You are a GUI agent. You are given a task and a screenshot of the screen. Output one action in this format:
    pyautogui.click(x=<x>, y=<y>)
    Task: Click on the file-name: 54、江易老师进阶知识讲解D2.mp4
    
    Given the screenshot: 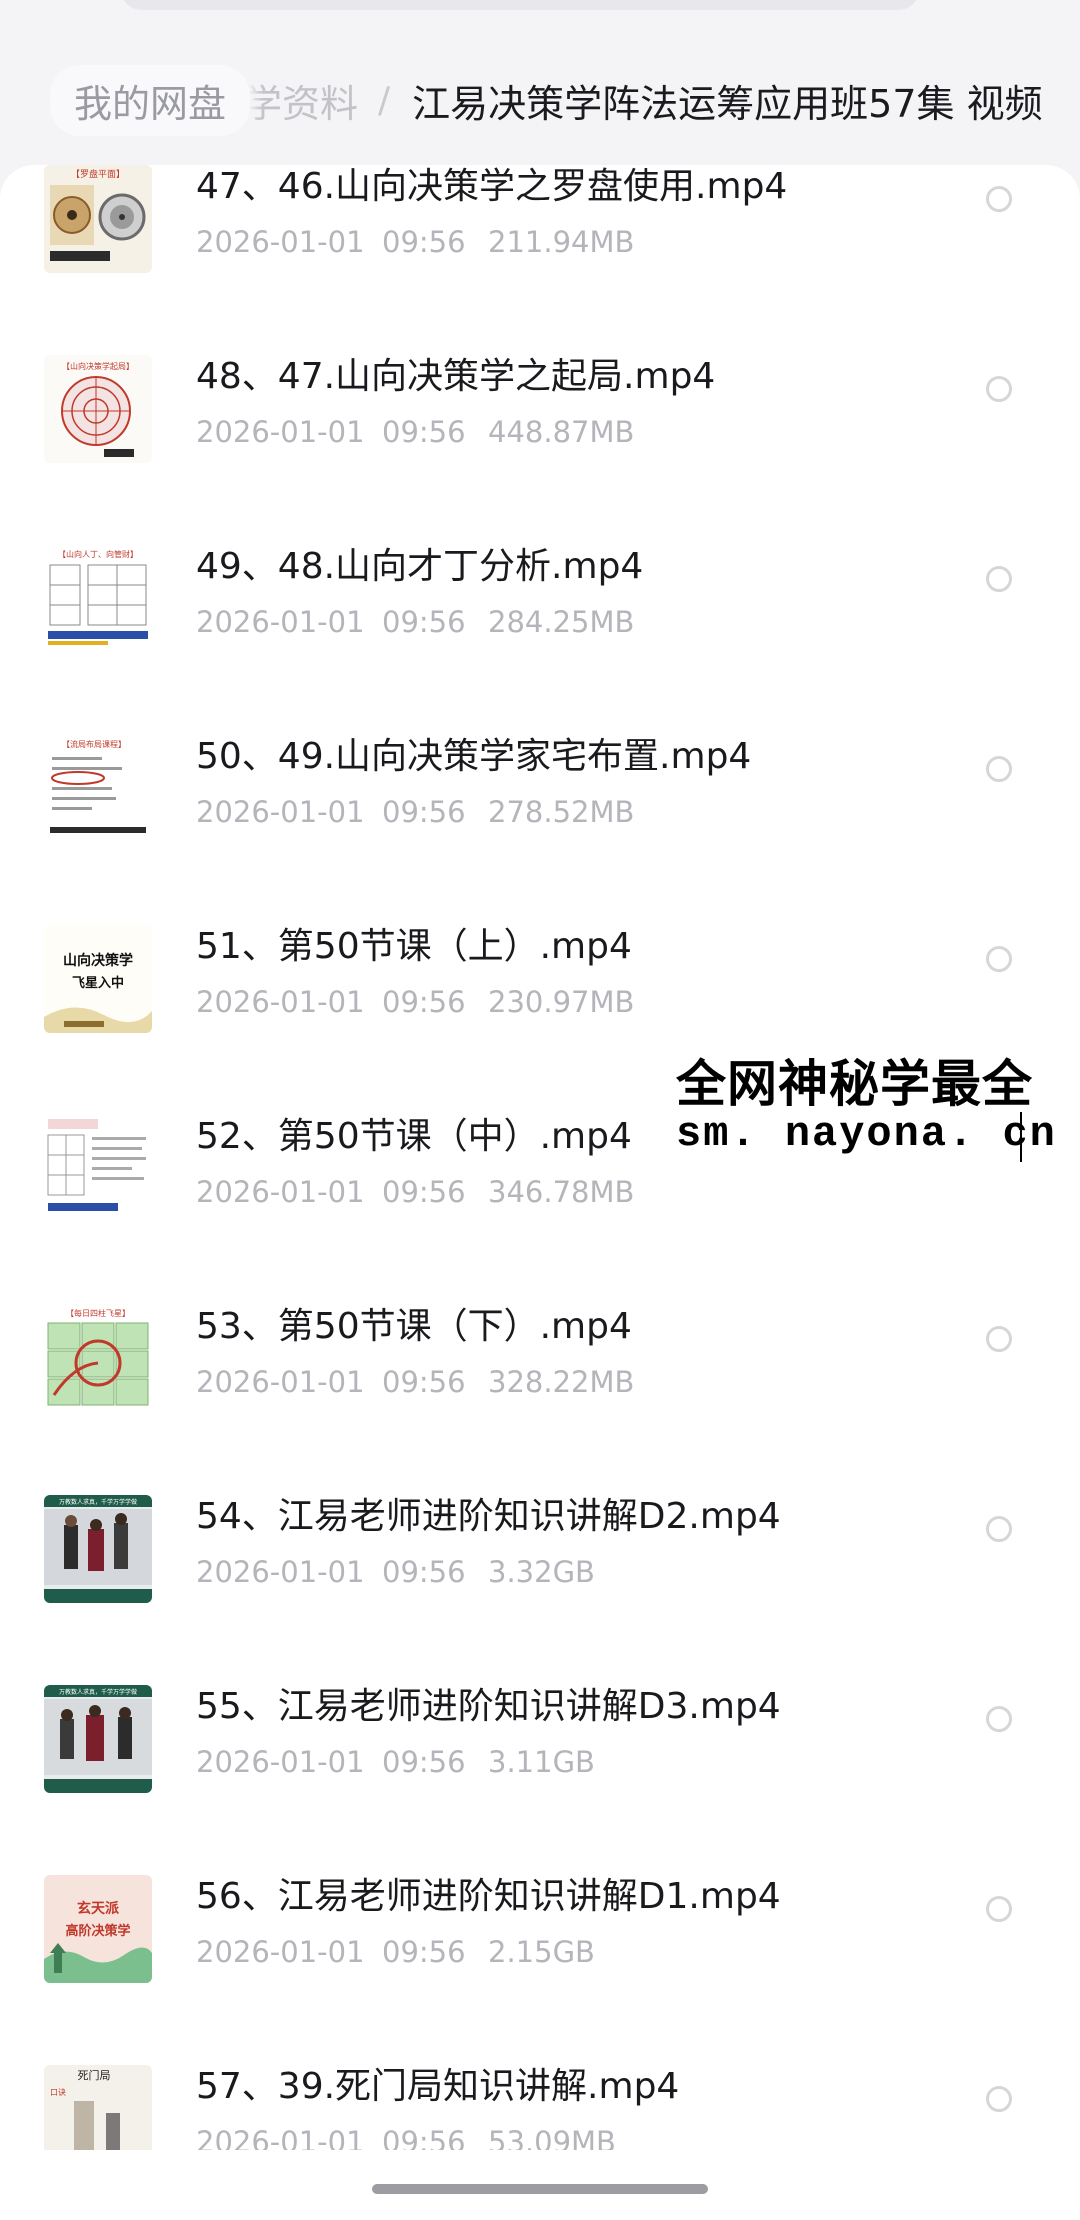 What is the action you would take?
    pyautogui.click(x=488, y=1516)
    